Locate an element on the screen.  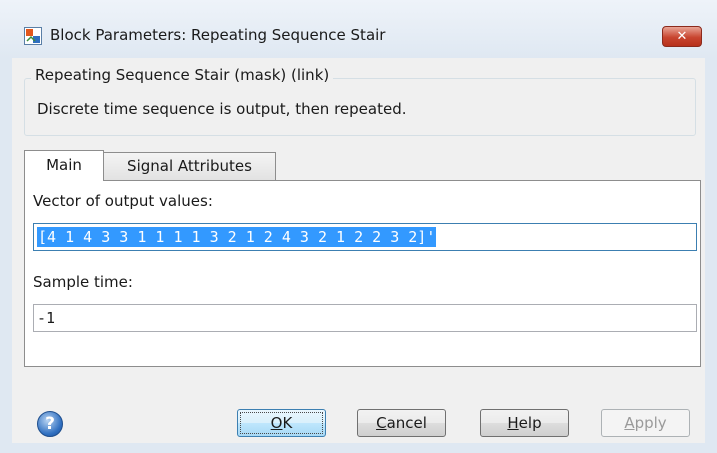
help-label-rest: elp is located at coordinates (530, 423).